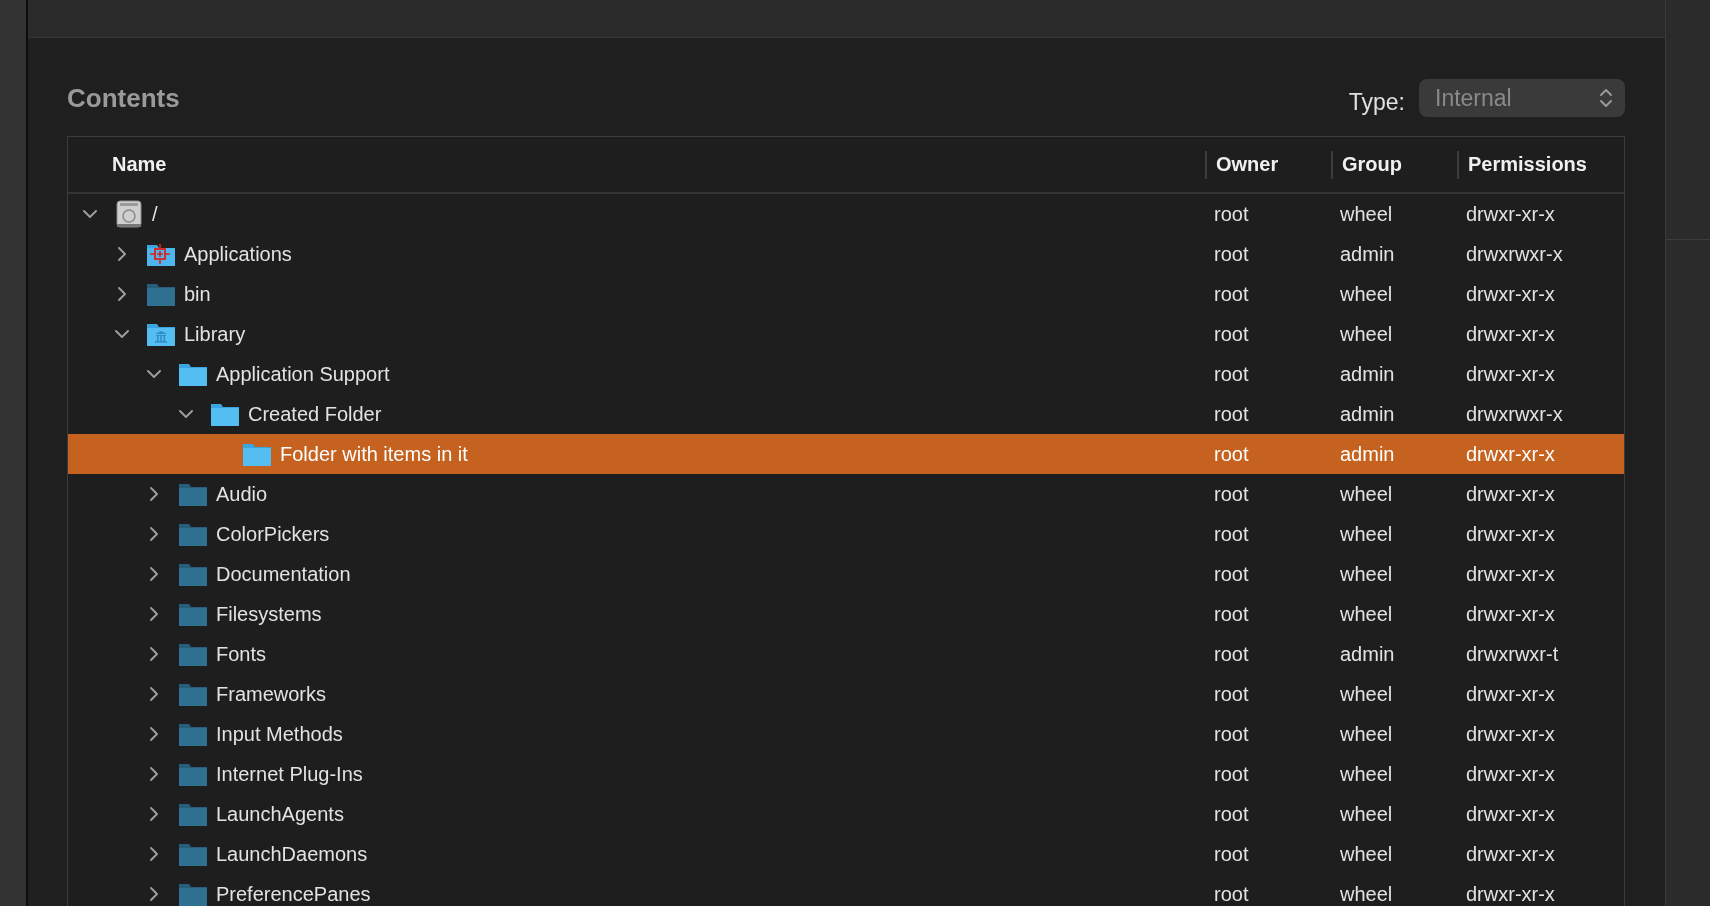  Describe the element at coordinates (155, 214) in the screenshot. I see `file-name: /` at that location.